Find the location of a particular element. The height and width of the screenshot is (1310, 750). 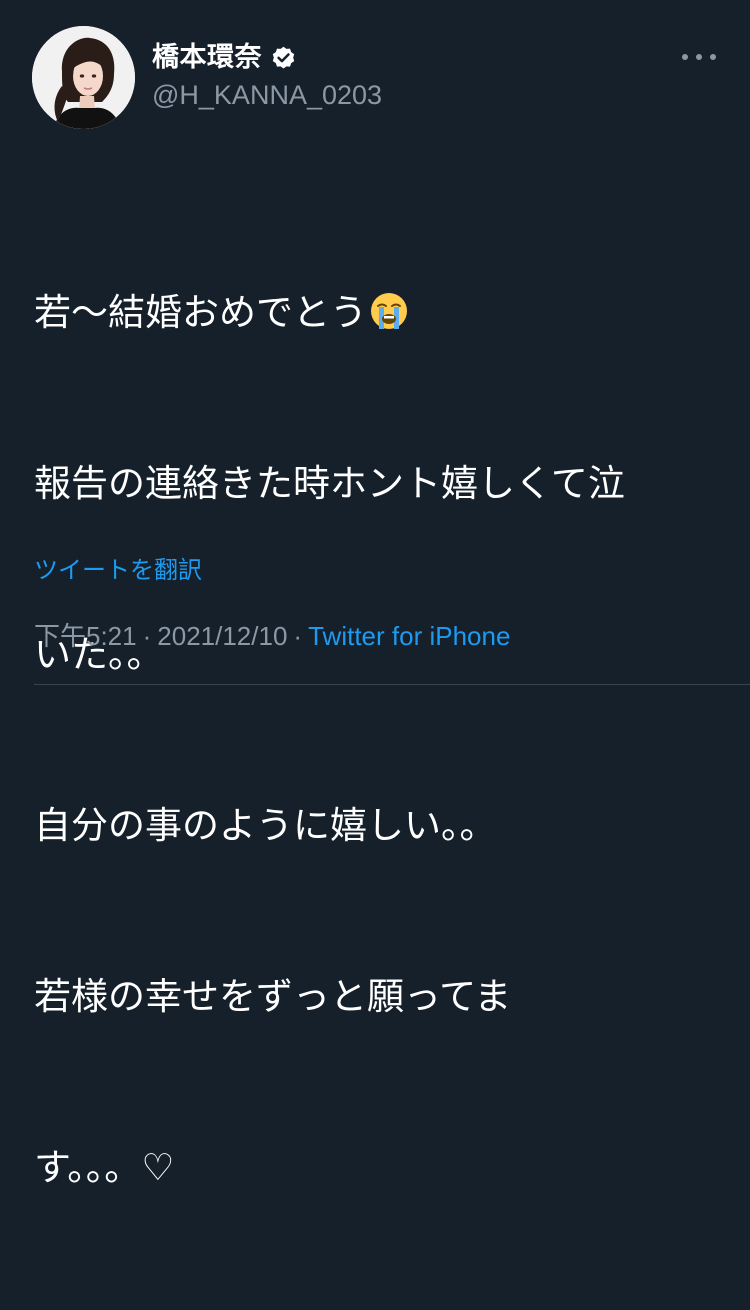

divider is located at coordinates (392, 684).